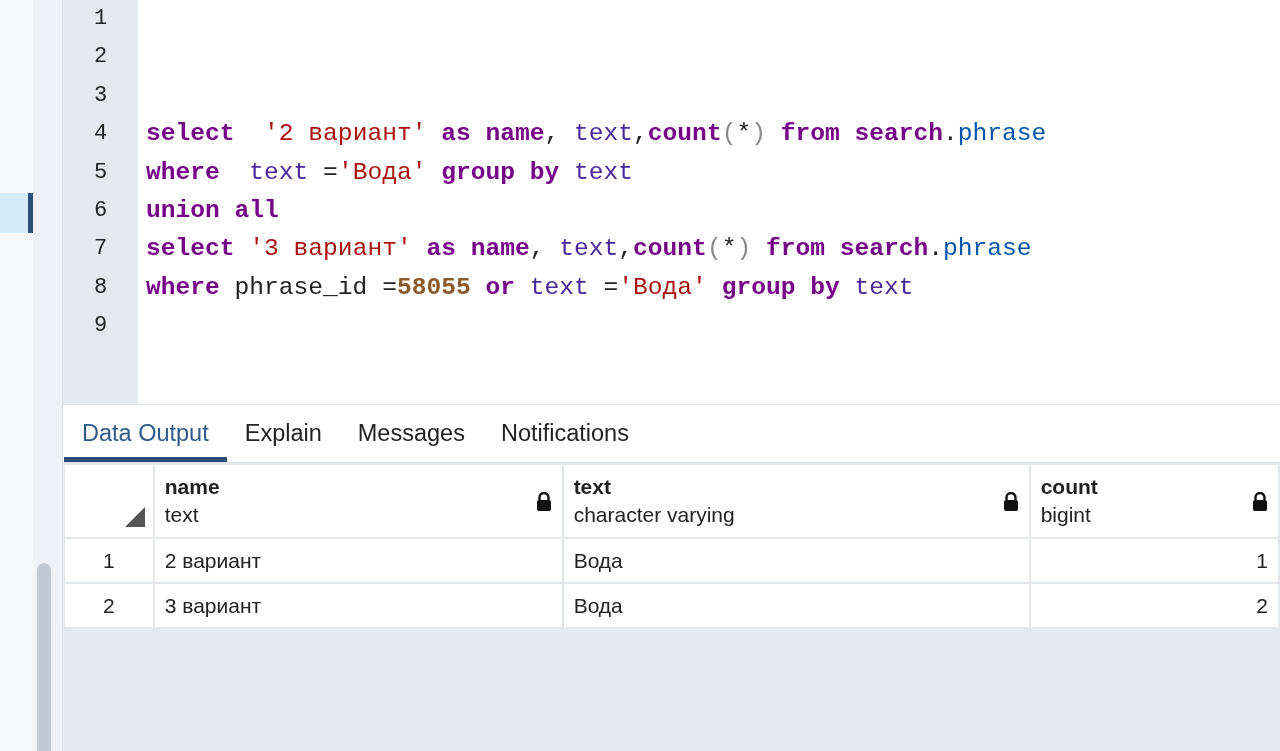  Describe the element at coordinates (358, 560) in the screenshot. I see `table-cell: 2 вариант` at that location.